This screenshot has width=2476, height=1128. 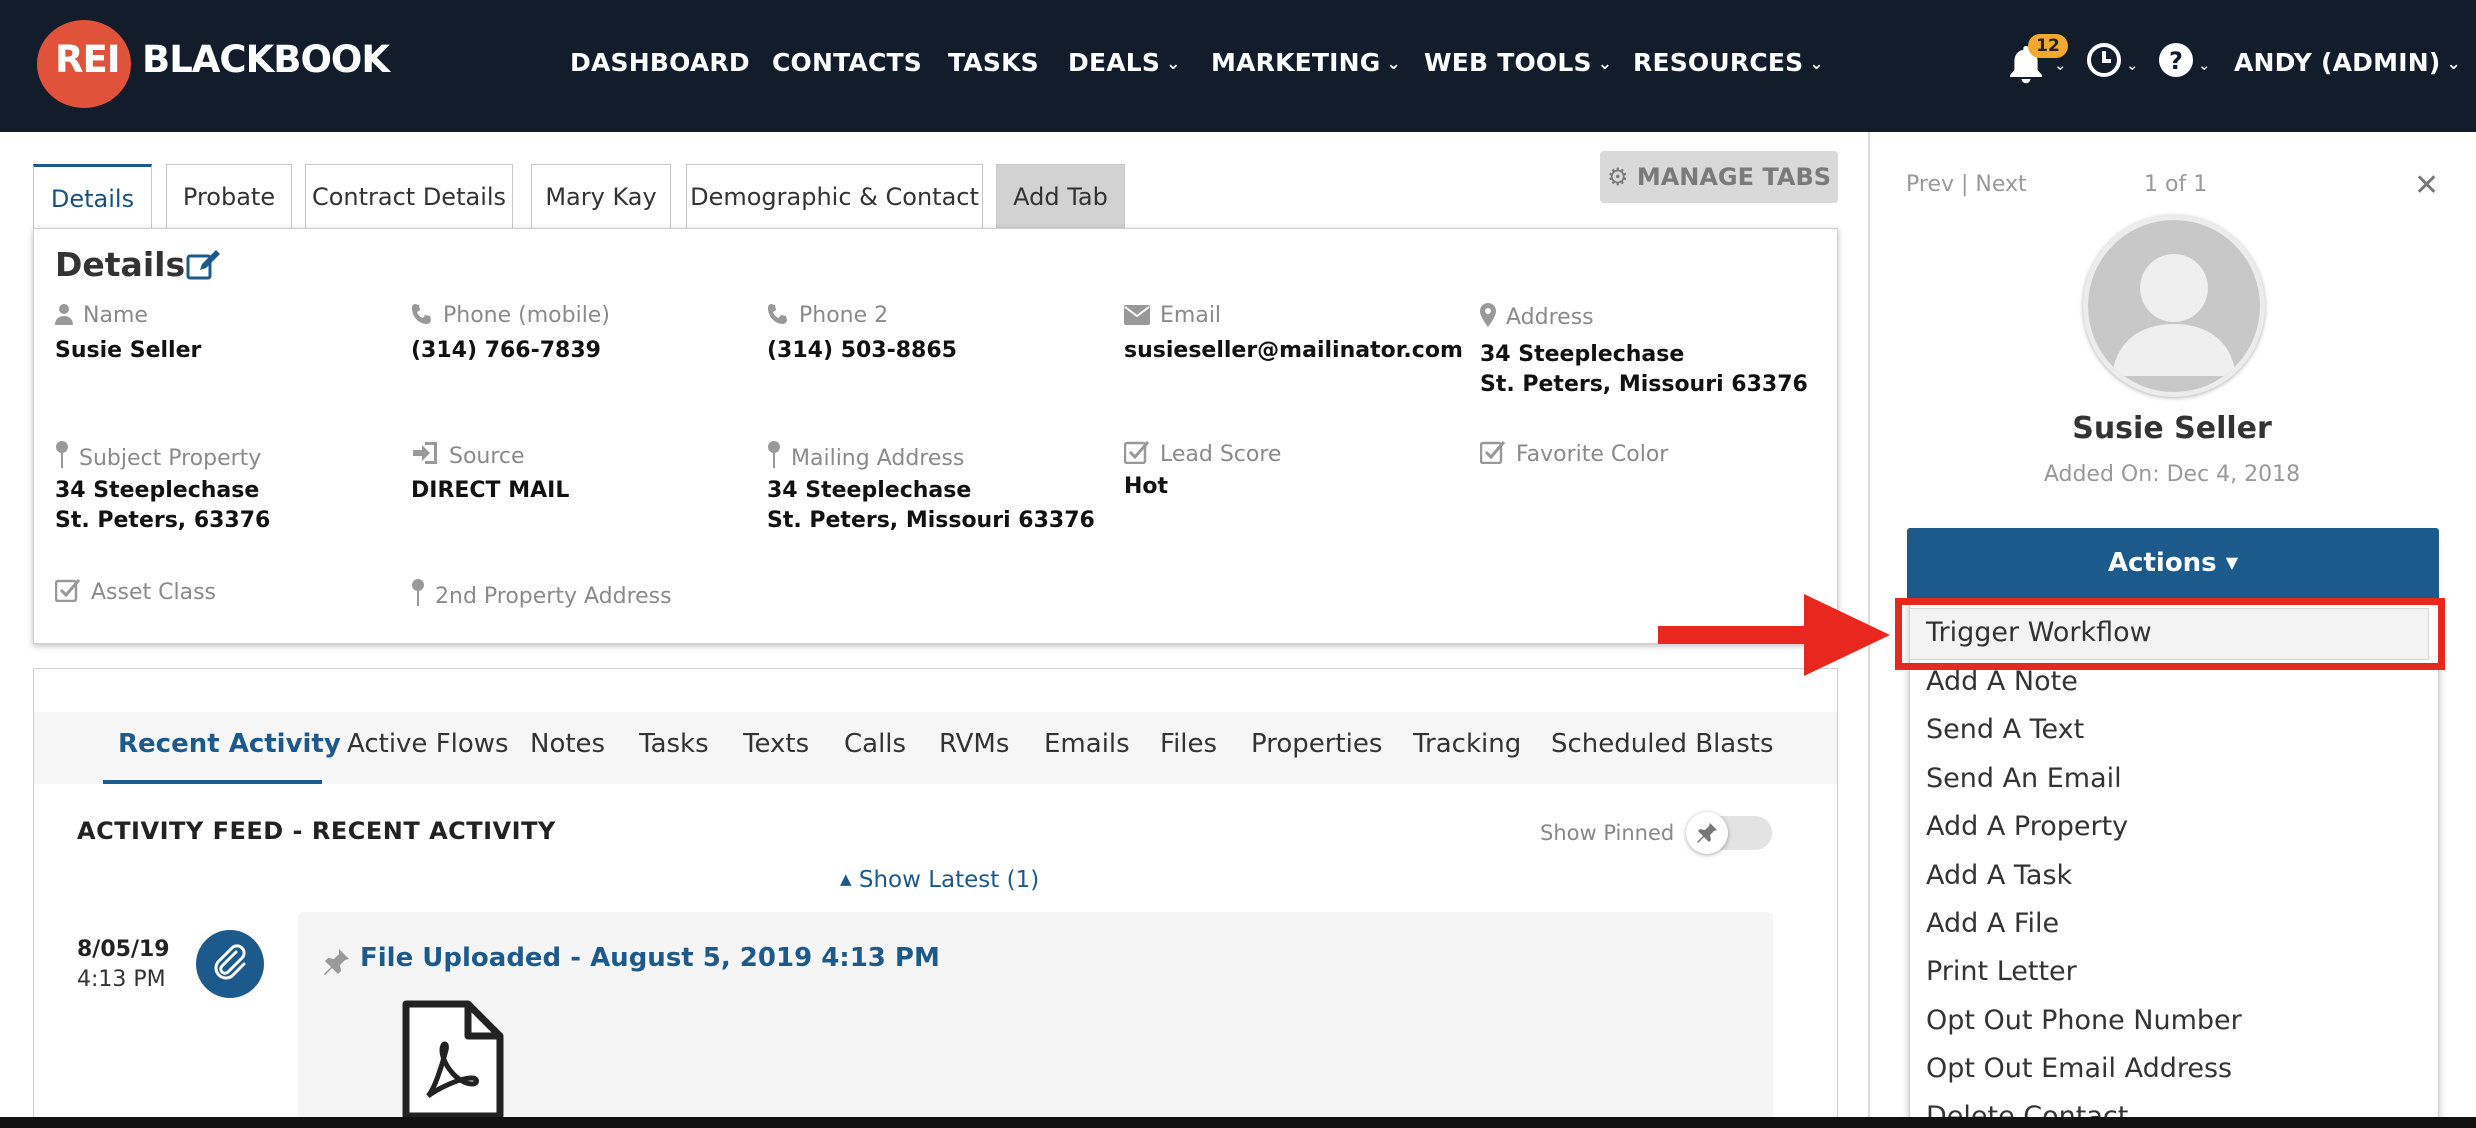 What do you see at coordinates (229, 196) in the screenshot?
I see `tab-probate: Probate` at bounding box center [229, 196].